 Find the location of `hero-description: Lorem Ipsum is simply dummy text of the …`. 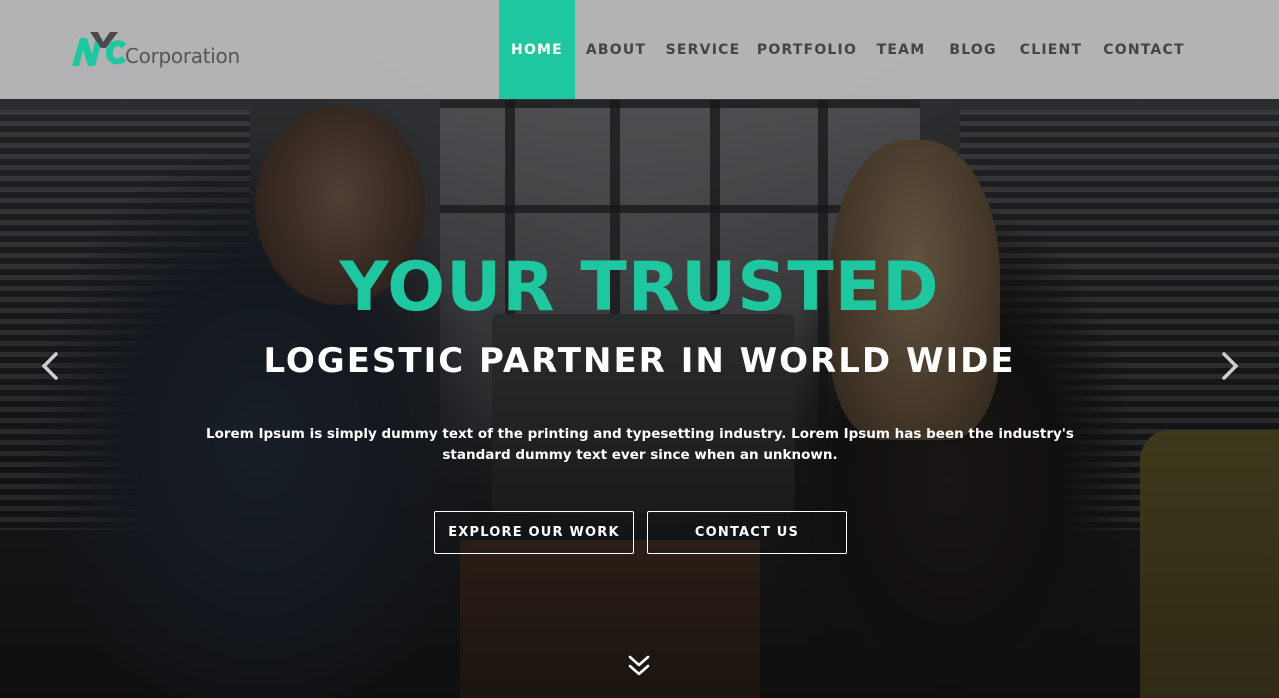

hero-description: Lorem Ipsum is simply dummy text of the … is located at coordinates (640, 444).